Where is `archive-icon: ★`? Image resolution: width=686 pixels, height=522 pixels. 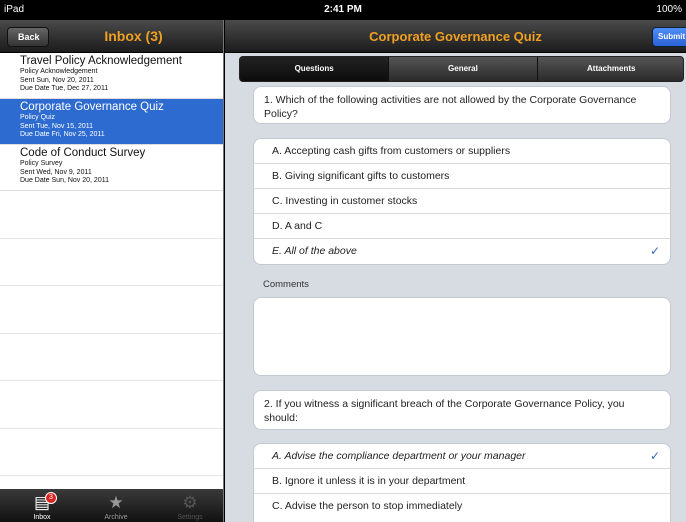
archive-icon: ★ is located at coordinates (116, 502).